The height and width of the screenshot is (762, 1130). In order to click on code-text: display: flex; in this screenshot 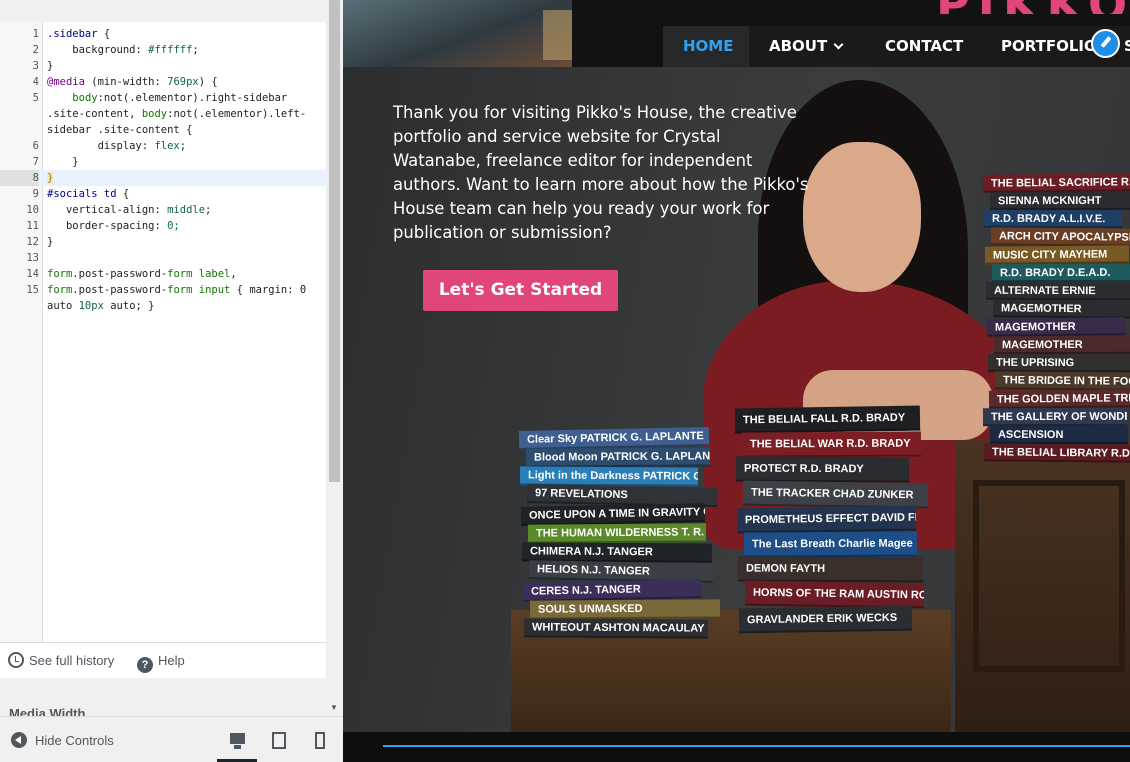, I will do `click(117, 146)`.